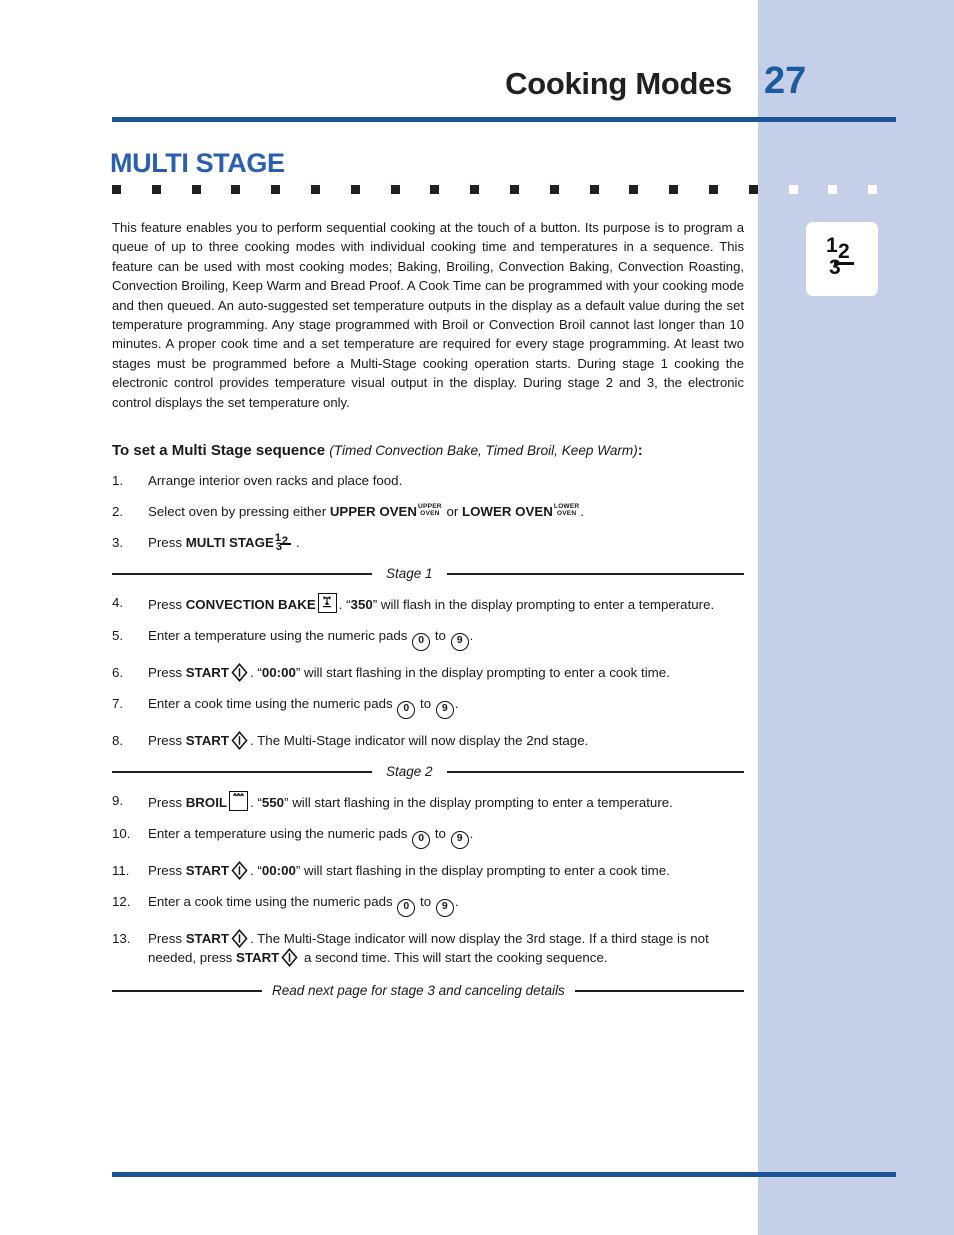 This screenshot has width=954, height=1235. What do you see at coordinates (278, 547) in the screenshot?
I see `ms-digit-3: 3` at bounding box center [278, 547].